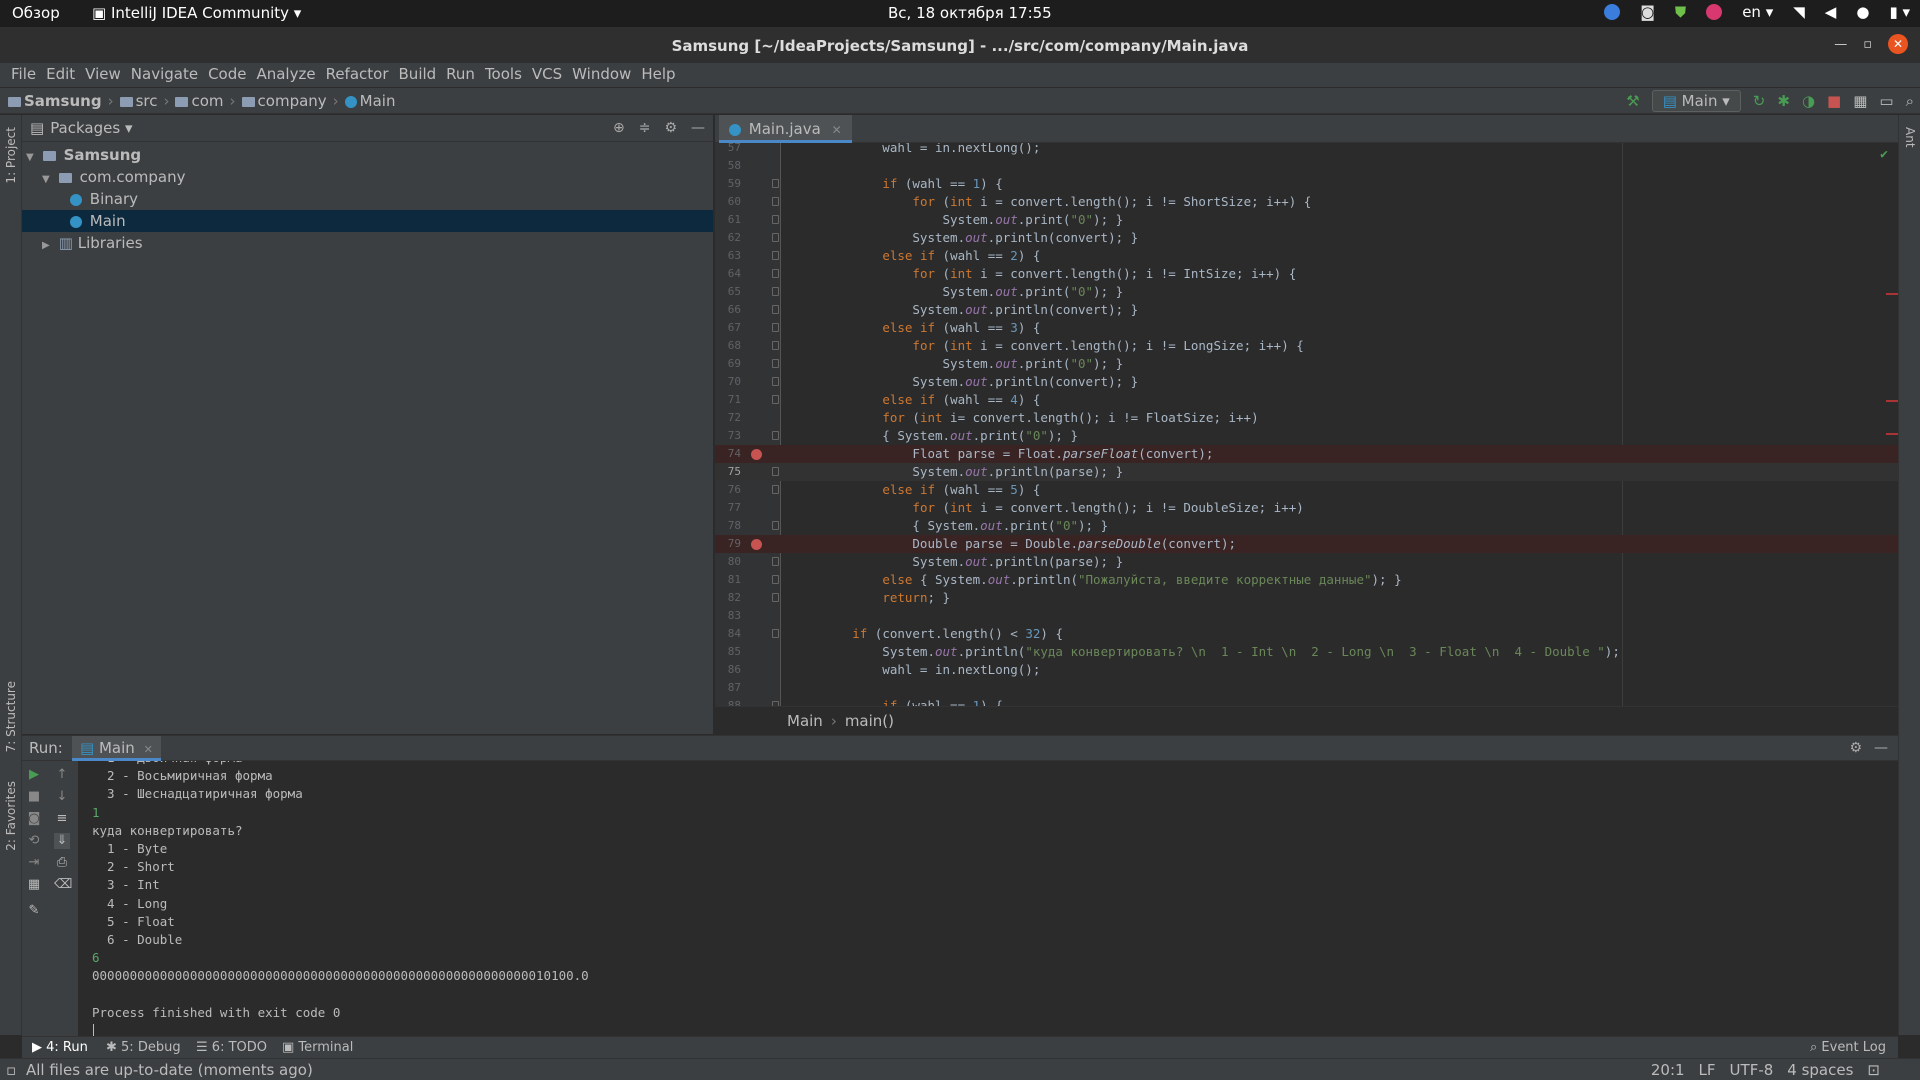  What do you see at coordinates (367, 199) in the screenshot?
I see `tree-item-binary: Binary` at bounding box center [367, 199].